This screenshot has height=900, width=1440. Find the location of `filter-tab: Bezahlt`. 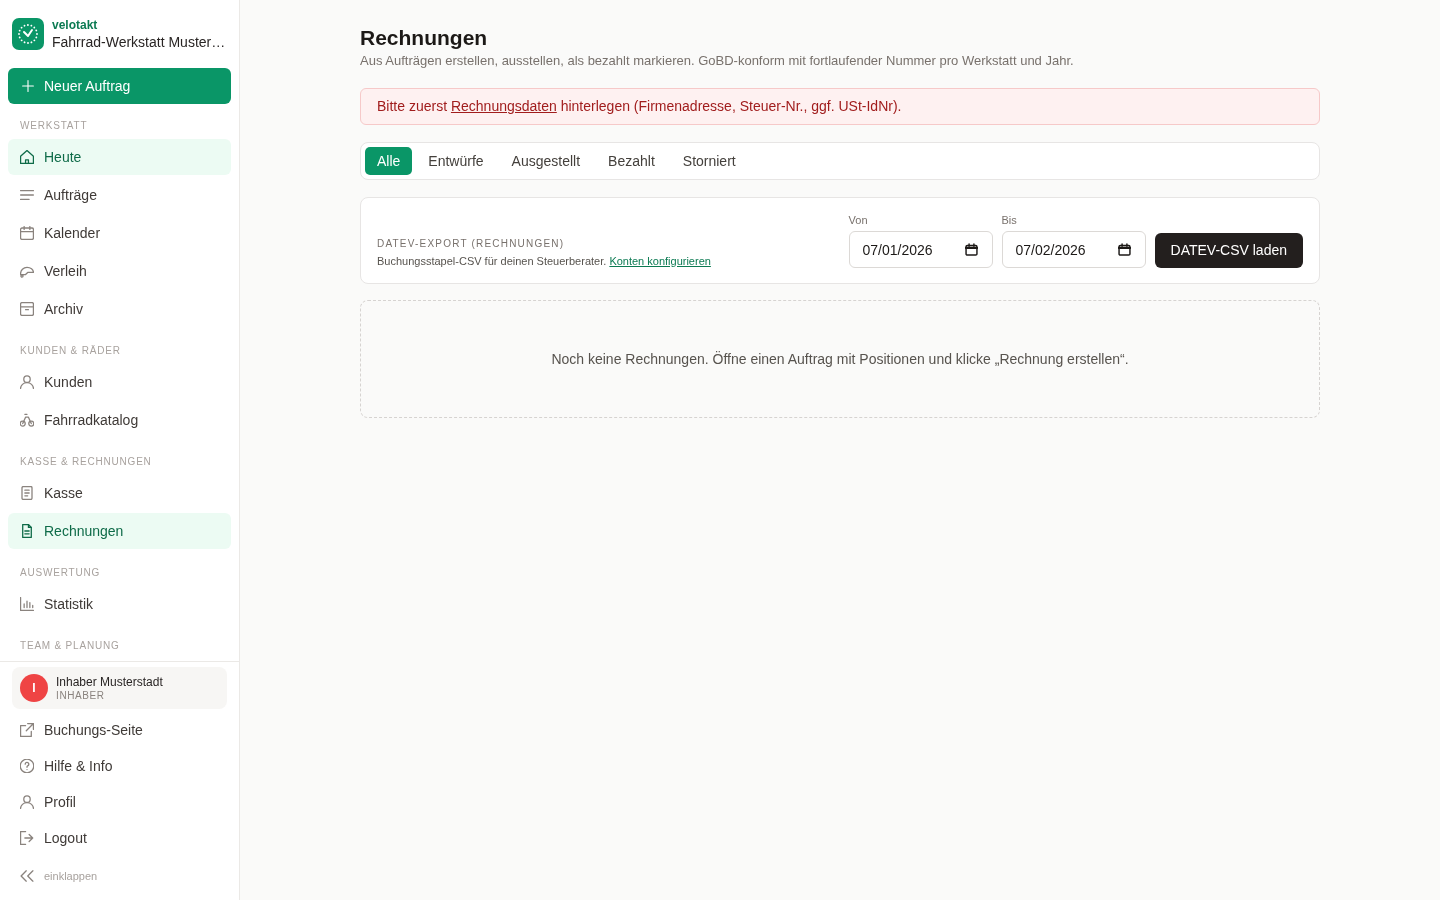

filter-tab: Bezahlt is located at coordinates (631, 161).